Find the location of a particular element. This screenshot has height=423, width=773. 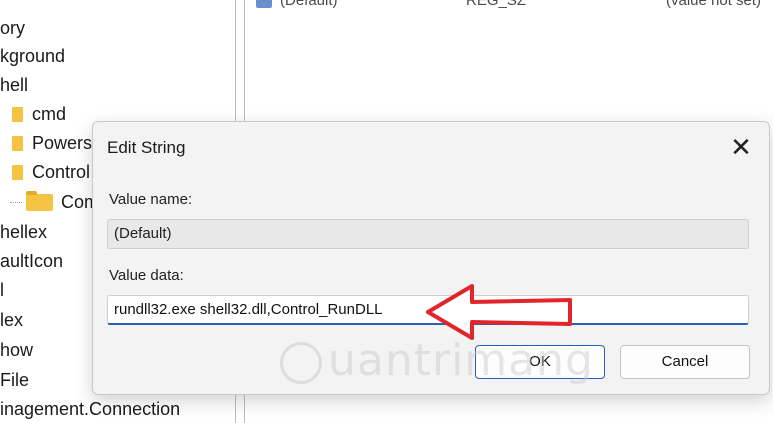

tree-item-label: inagement.Connection is located at coordinates (90, 409).